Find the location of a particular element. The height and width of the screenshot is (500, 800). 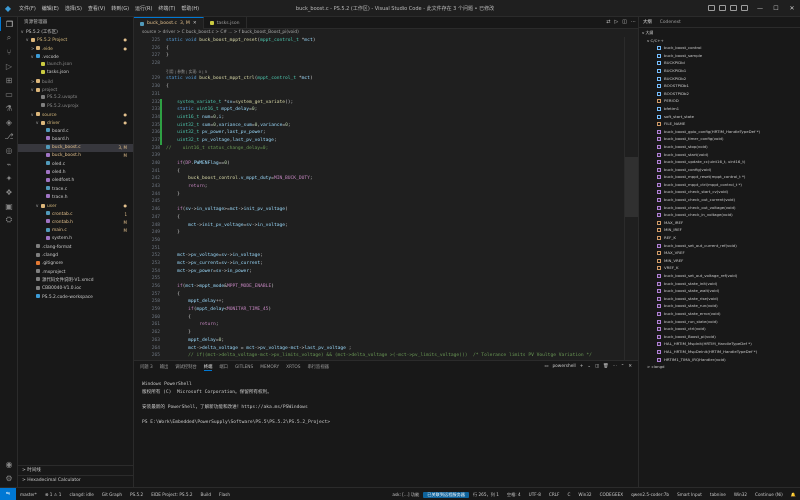

file-tree-item: PS.5.2.code-workspace is located at coordinates (75, 298).